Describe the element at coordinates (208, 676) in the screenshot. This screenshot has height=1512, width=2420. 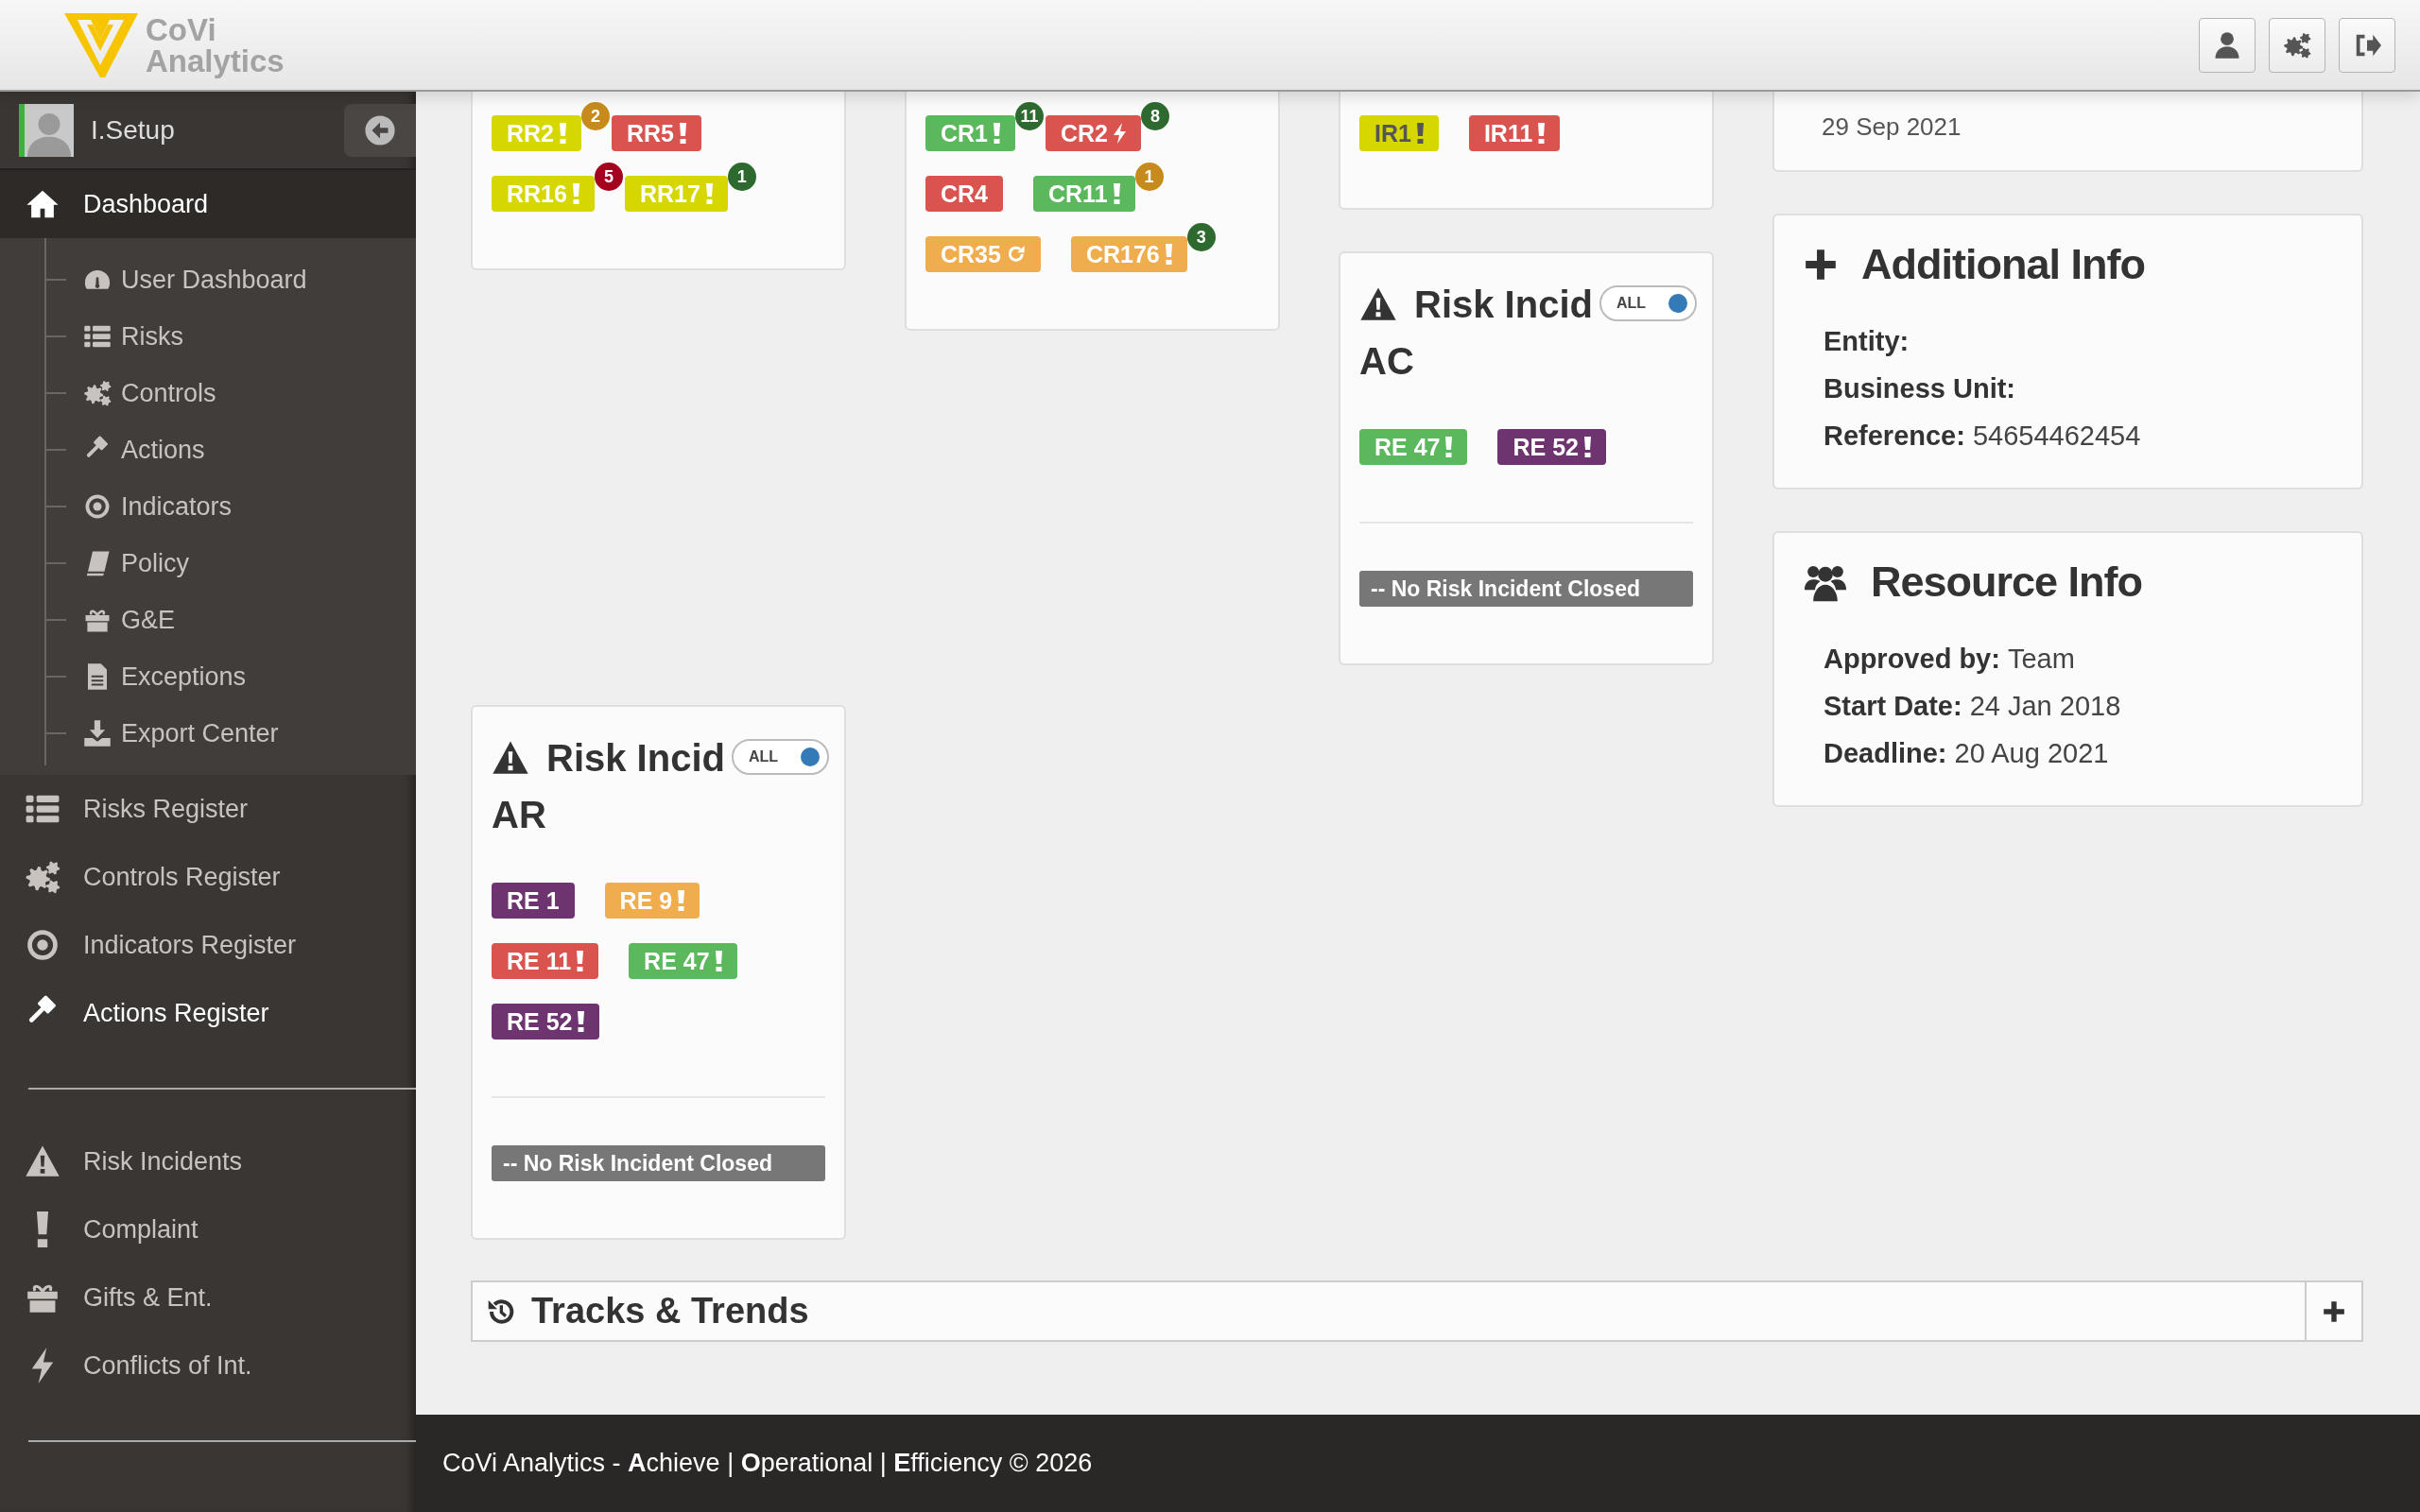
I see `submenu-item: Exceptions` at that location.